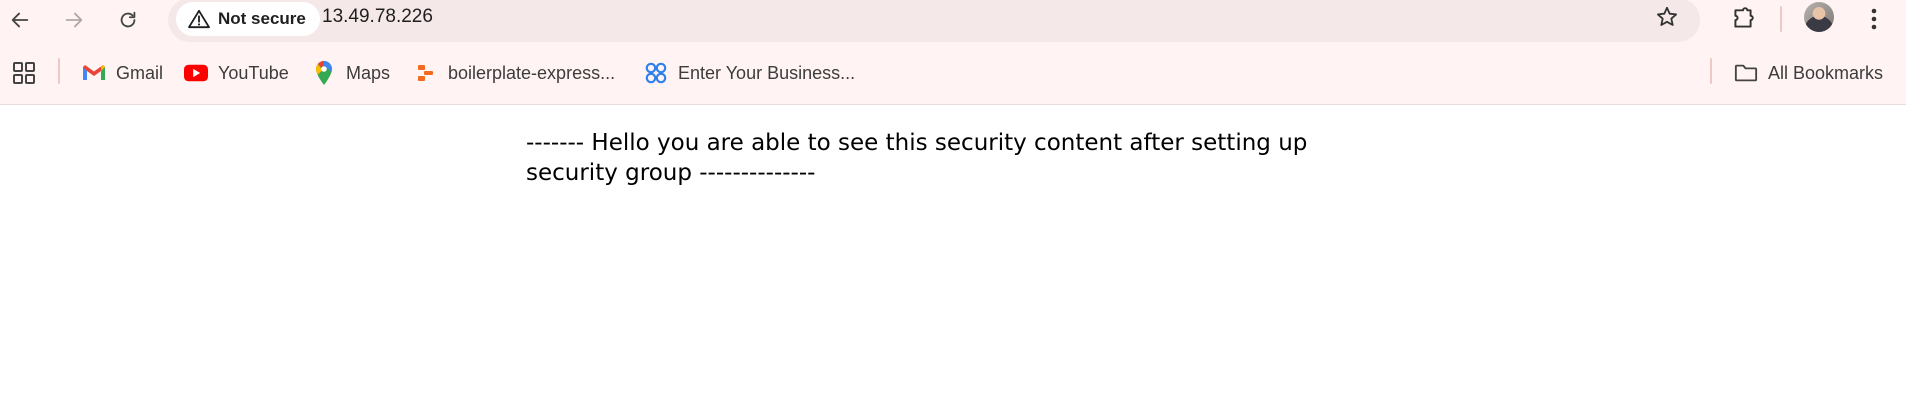 The image size is (1906, 408). I want to click on all-bookmarks-label: All Bookmarks, so click(1826, 72).